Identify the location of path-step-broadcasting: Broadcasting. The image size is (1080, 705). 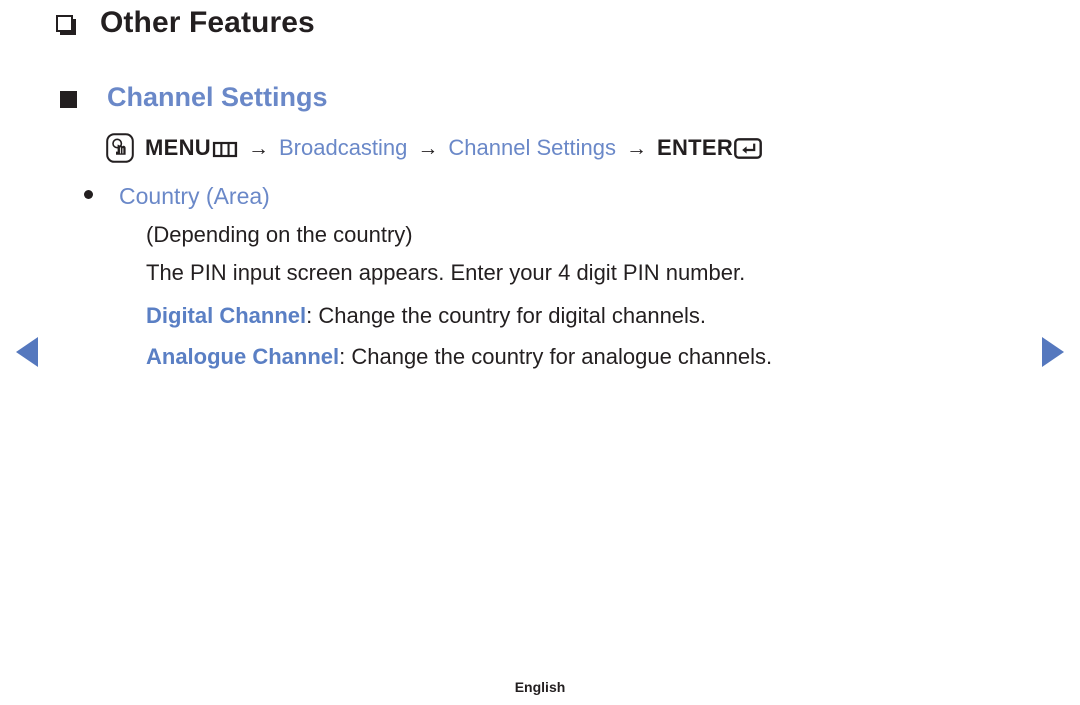
(343, 147).